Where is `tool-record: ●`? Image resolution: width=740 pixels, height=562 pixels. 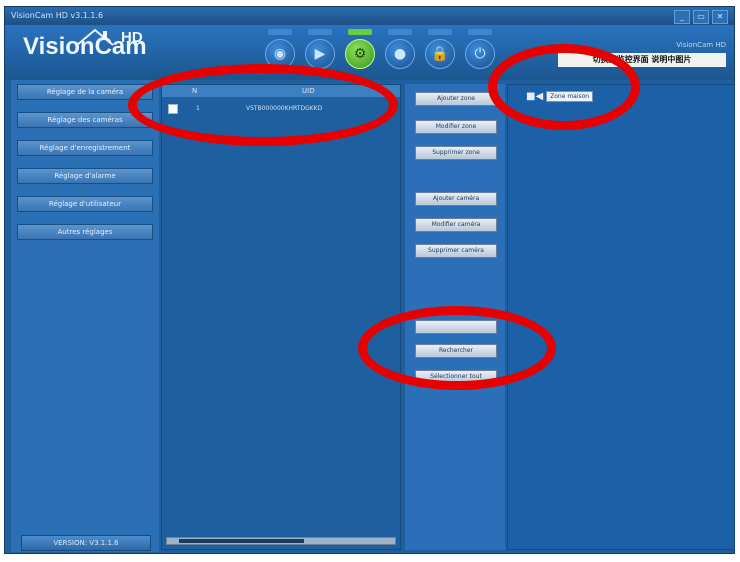
tool-record: ● is located at coordinates (400, 51).